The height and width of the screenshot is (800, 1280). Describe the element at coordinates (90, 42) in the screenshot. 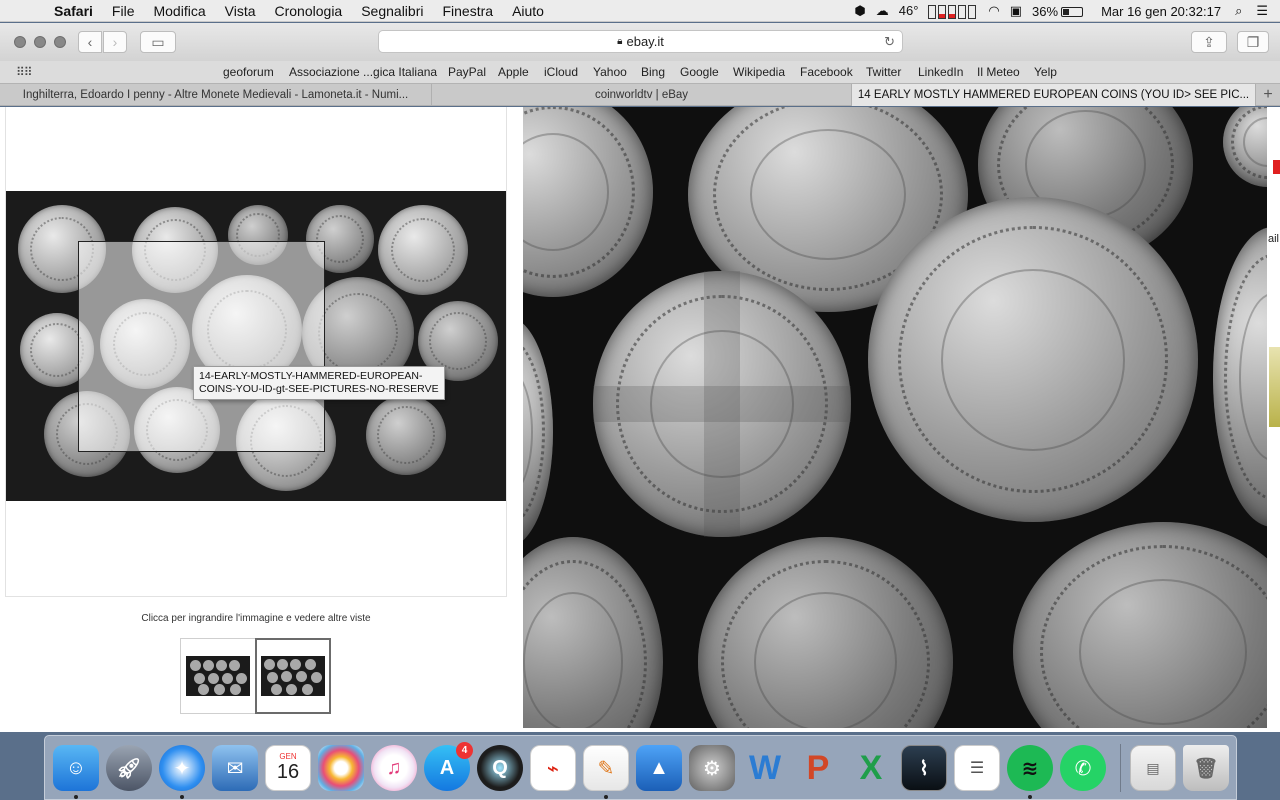

I see `back-button: ‹` at that location.